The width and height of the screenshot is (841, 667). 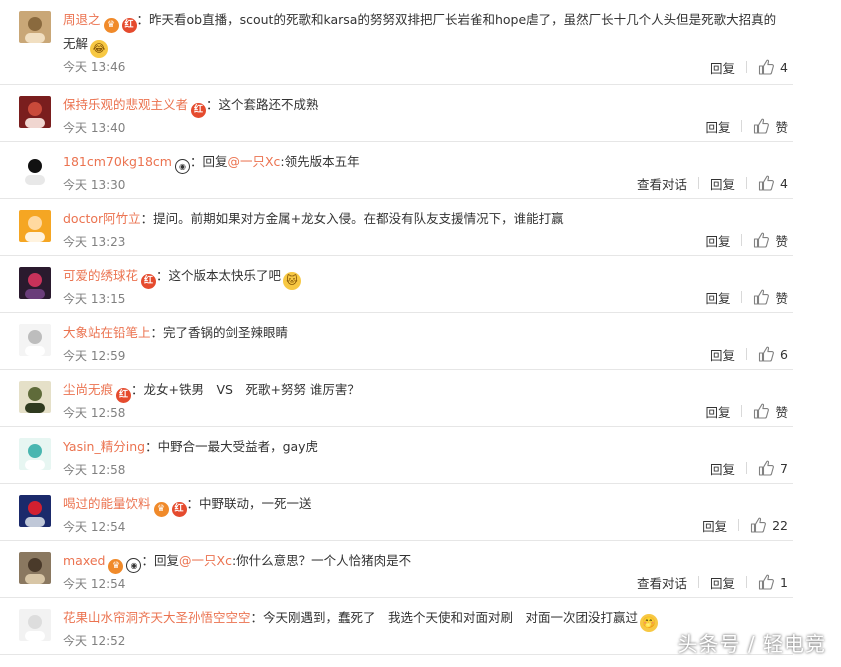 I want to click on comment-text-line: 可爱的绣球花红：这个版本太快乐了吧 🐱, so click(x=423, y=277).